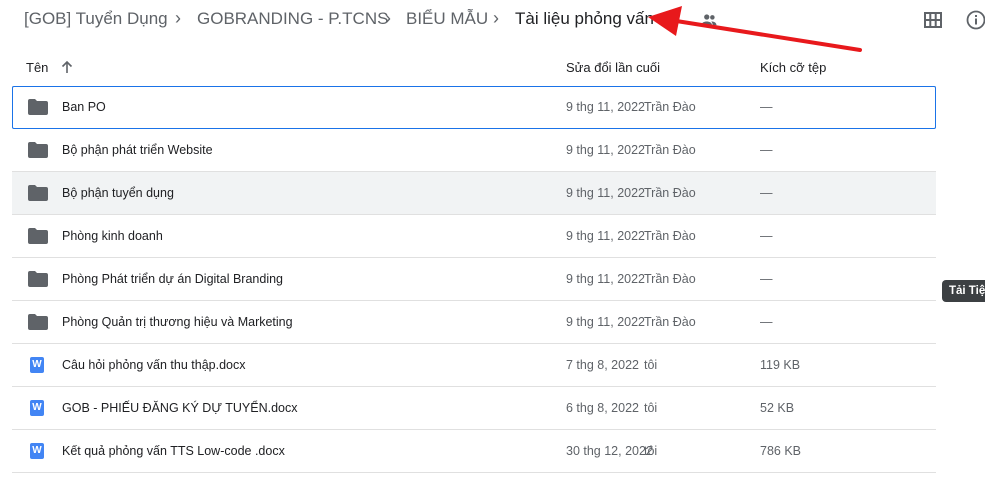  What do you see at coordinates (584, 19) in the screenshot?
I see `breadcrumb-item-current: Tài liệu phỏng vấn` at bounding box center [584, 19].